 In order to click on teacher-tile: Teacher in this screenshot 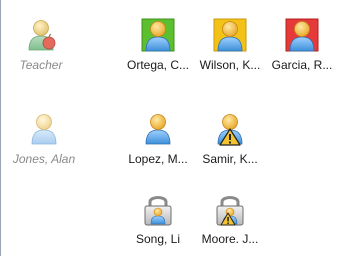, I will do `click(42, 45)`.